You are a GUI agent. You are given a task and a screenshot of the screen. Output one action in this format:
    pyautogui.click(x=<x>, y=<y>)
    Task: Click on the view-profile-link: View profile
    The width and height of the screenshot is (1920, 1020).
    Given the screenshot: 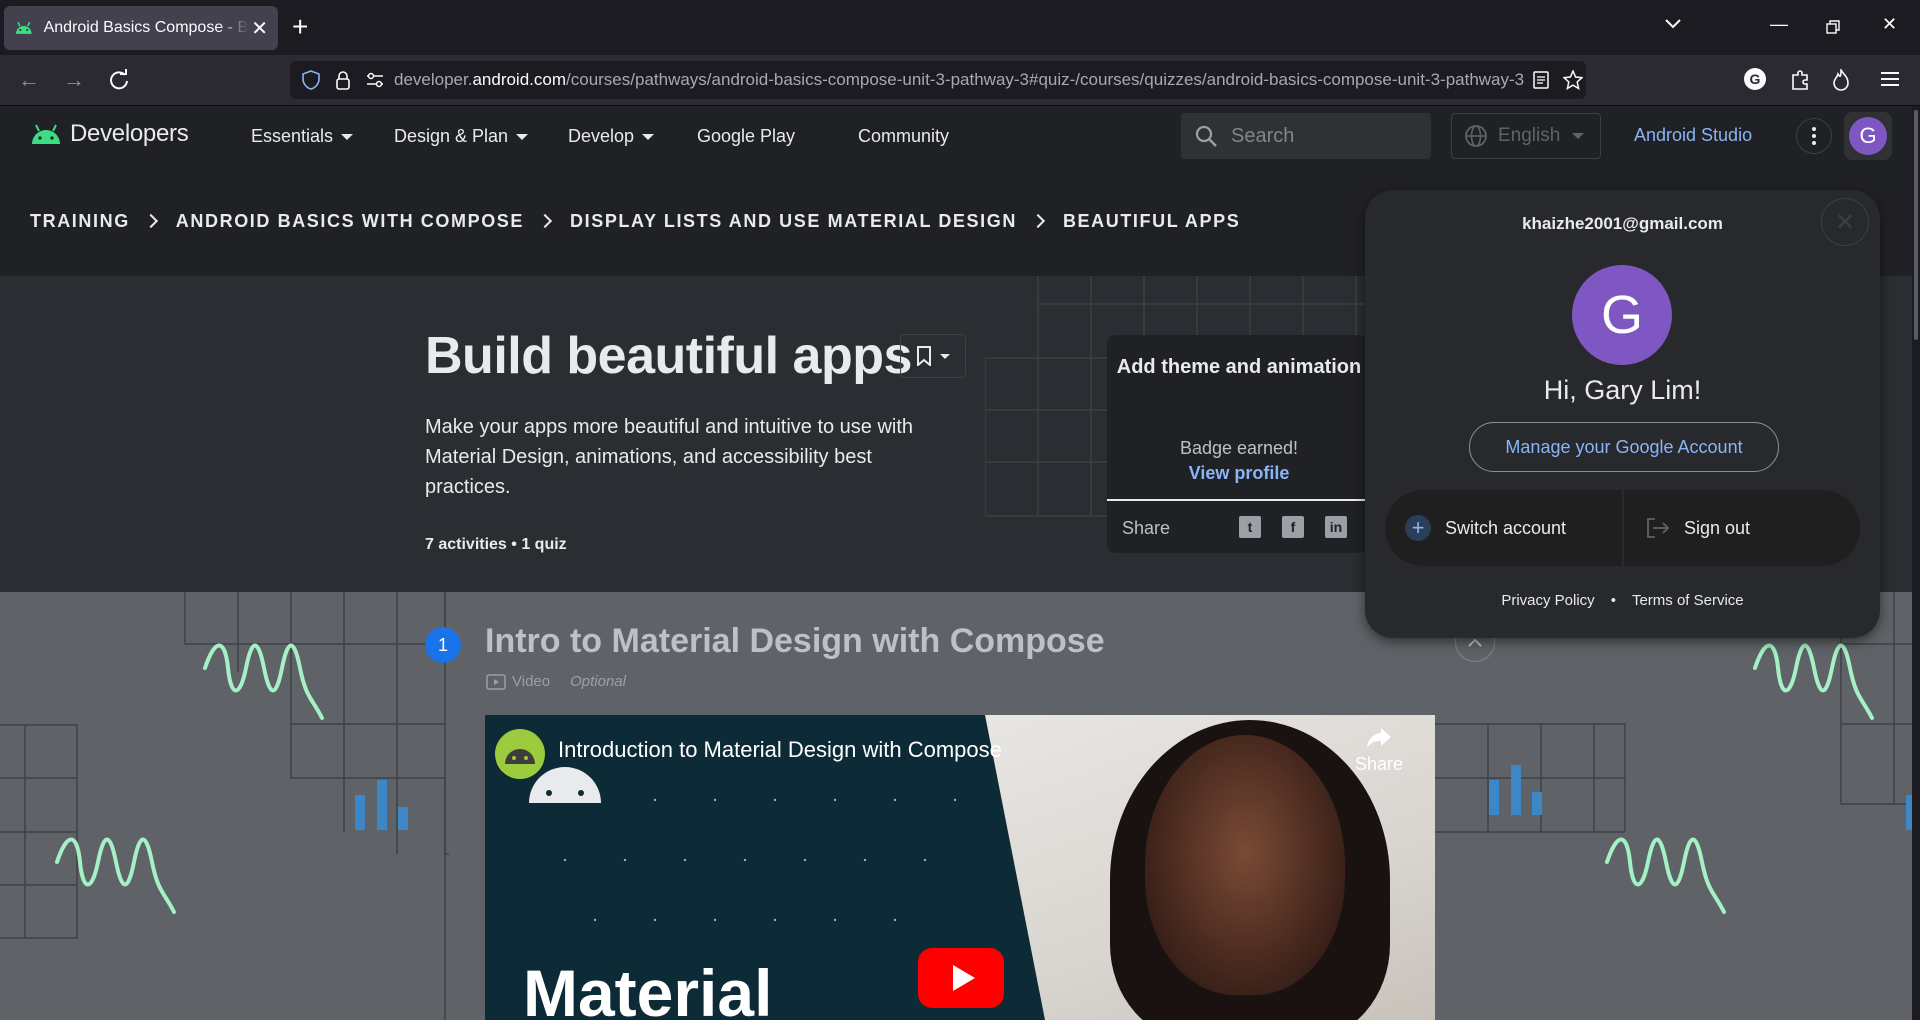 What is the action you would take?
    pyautogui.click(x=1237, y=473)
    